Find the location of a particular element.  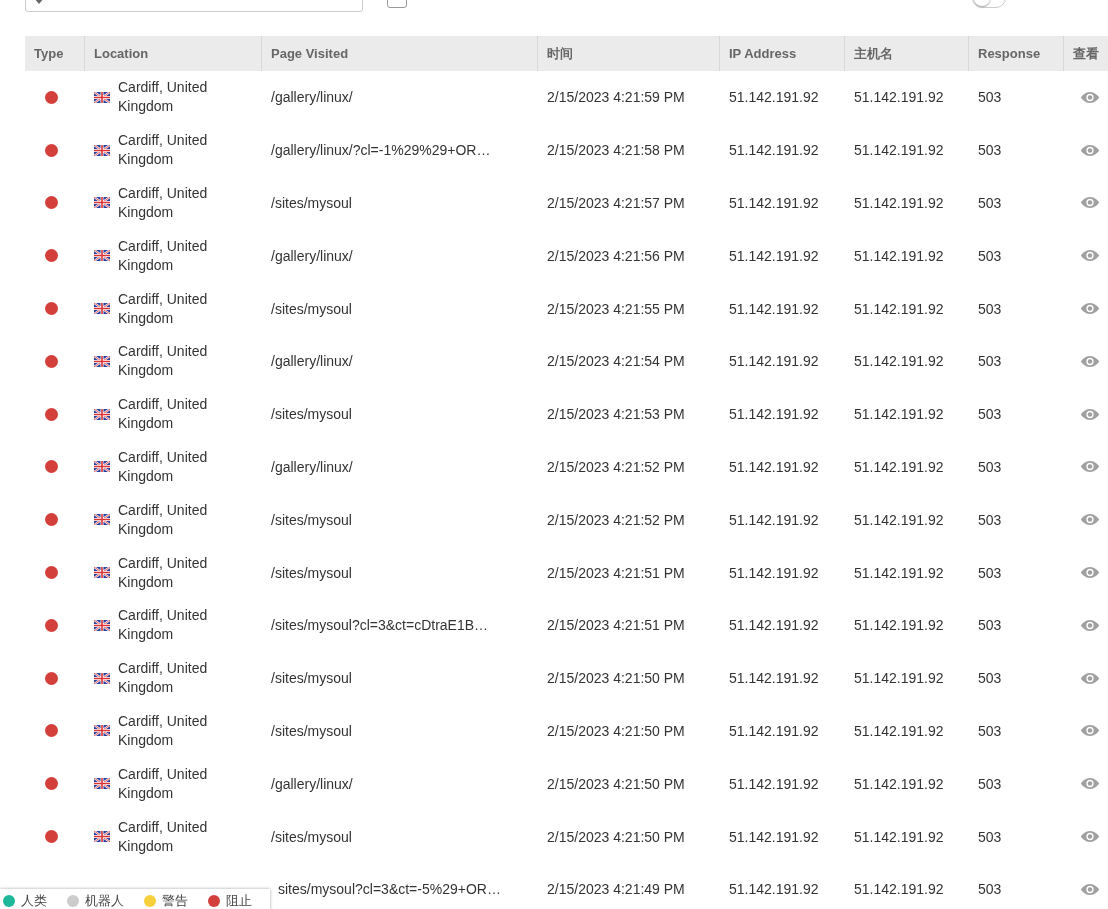

time-text: 2/15/2023 4:21:56 PM is located at coordinates (616, 255).